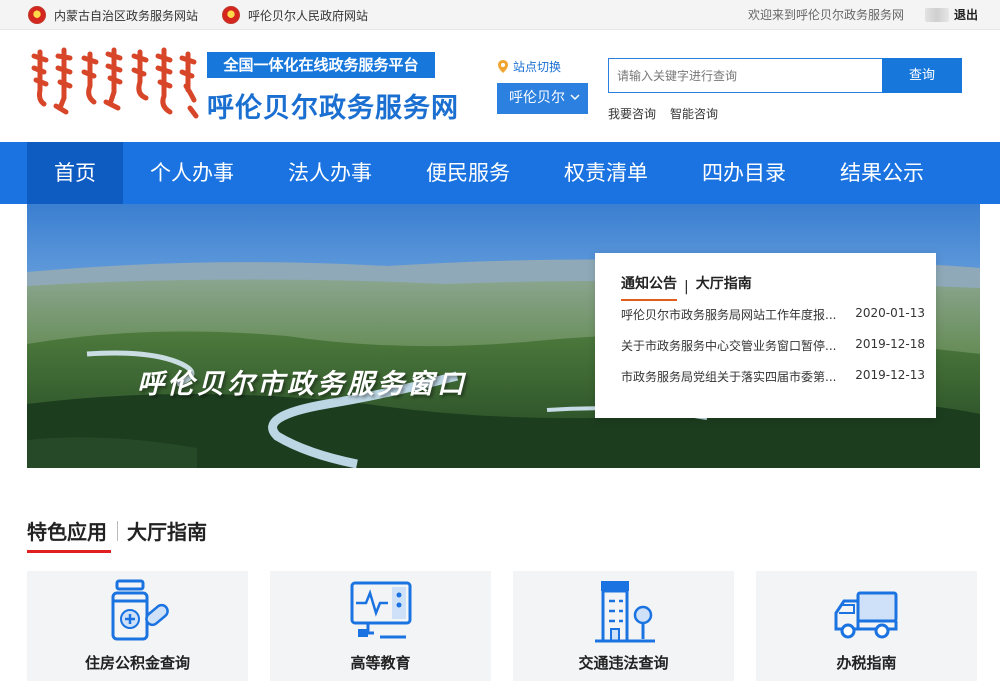 The height and width of the screenshot is (681, 1000). I want to click on chevron-down-icon, so click(575, 97).